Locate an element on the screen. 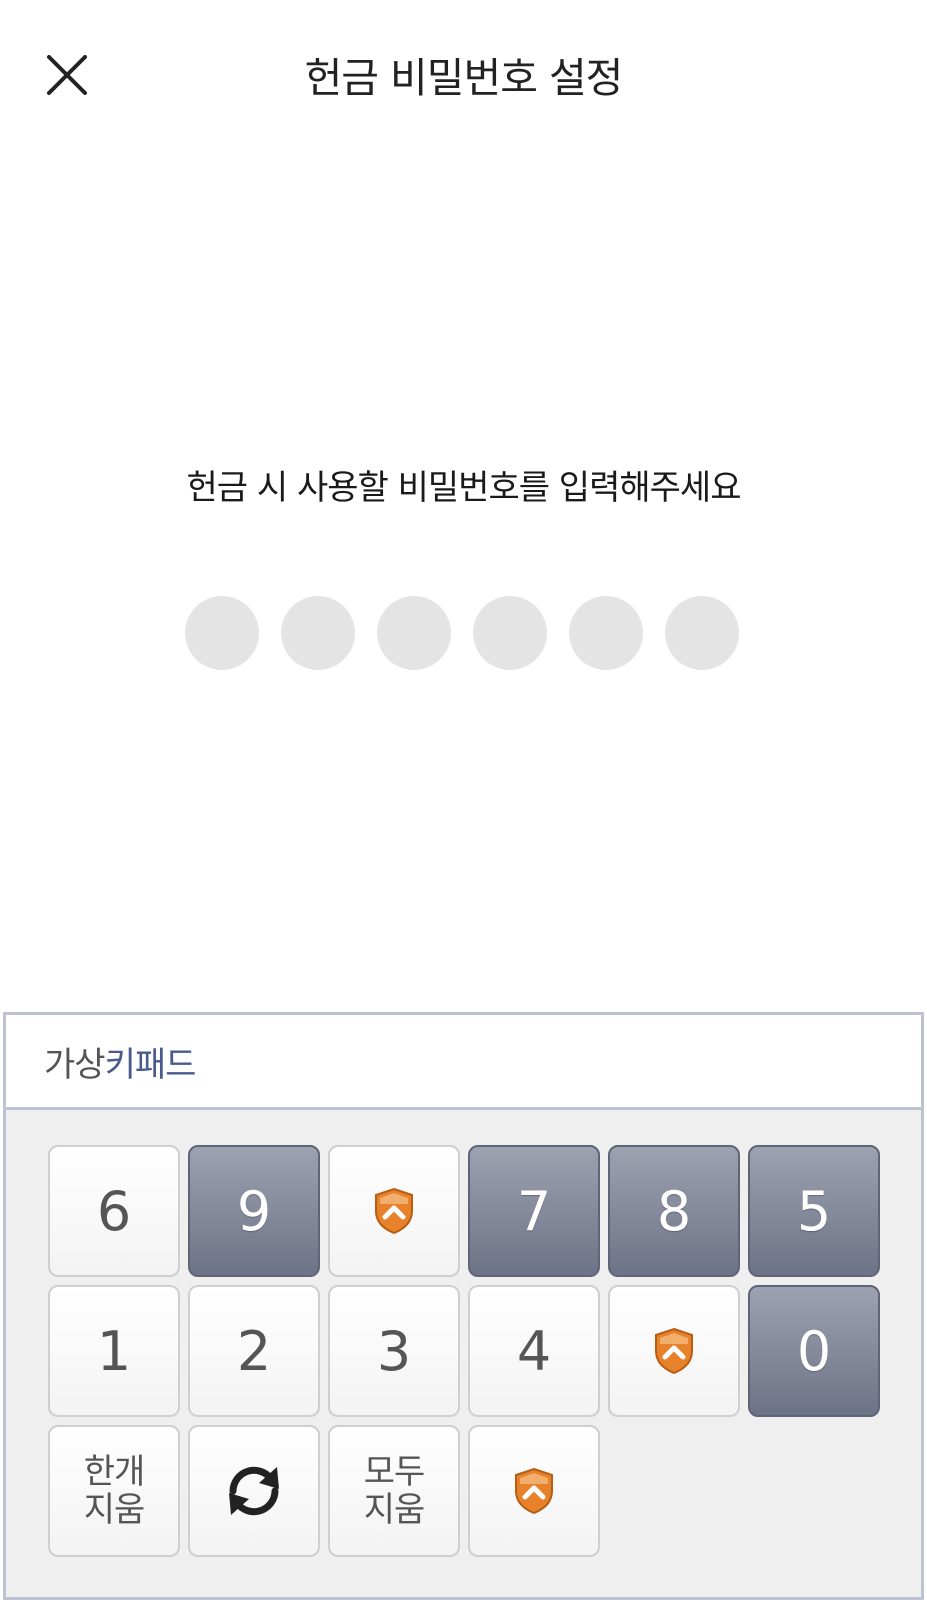 The height and width of the screenshot is (1600, 927). clear-all-label: 모두 지움 is located at coordinates (394, 1491).